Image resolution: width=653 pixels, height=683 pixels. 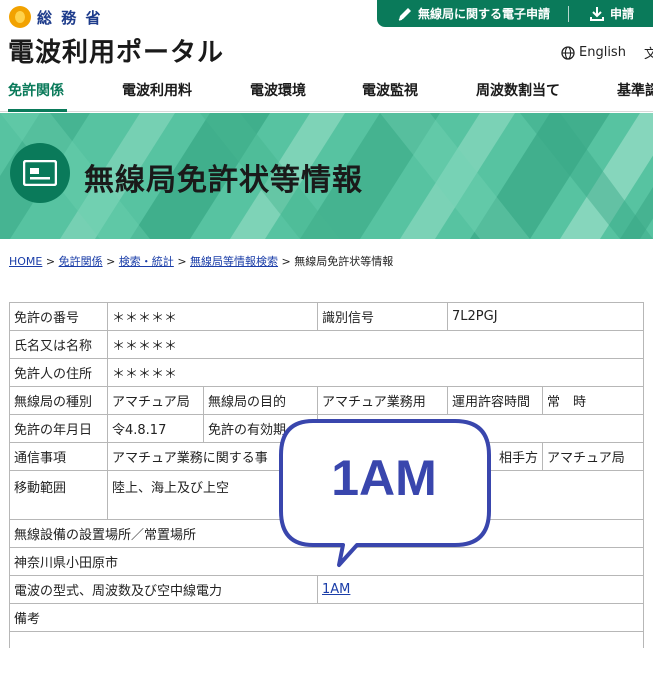 I want to click on nav-item-environment: 電波環境, so click(x=278, y=96).